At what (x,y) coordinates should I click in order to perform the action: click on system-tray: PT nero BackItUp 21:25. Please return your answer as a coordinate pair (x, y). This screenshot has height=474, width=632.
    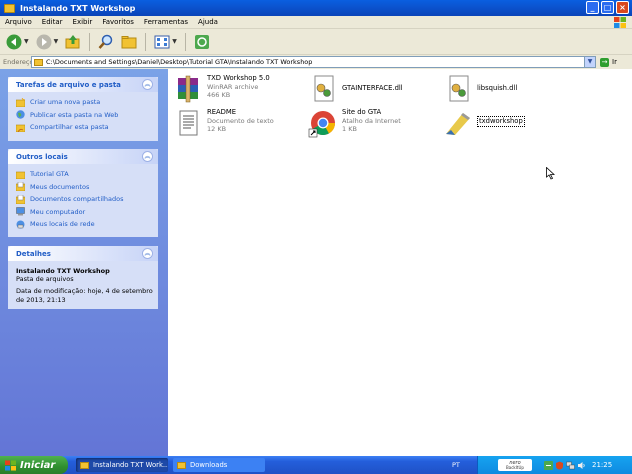
    Looking at the image, I should click on (542, 465).